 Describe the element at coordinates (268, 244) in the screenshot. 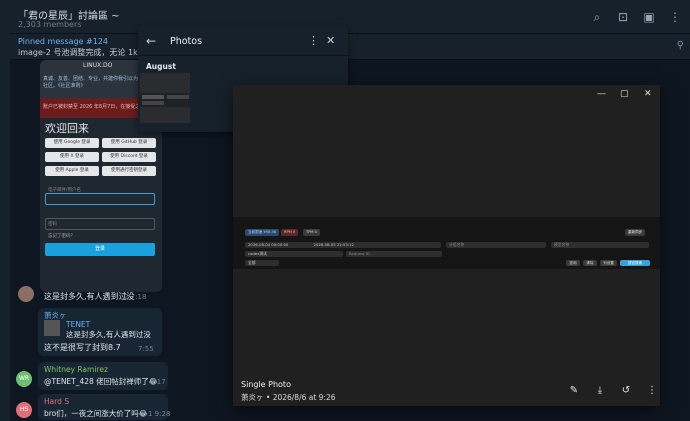

I see `image-date-from: 2026-08-04 00:00:00` at that location.